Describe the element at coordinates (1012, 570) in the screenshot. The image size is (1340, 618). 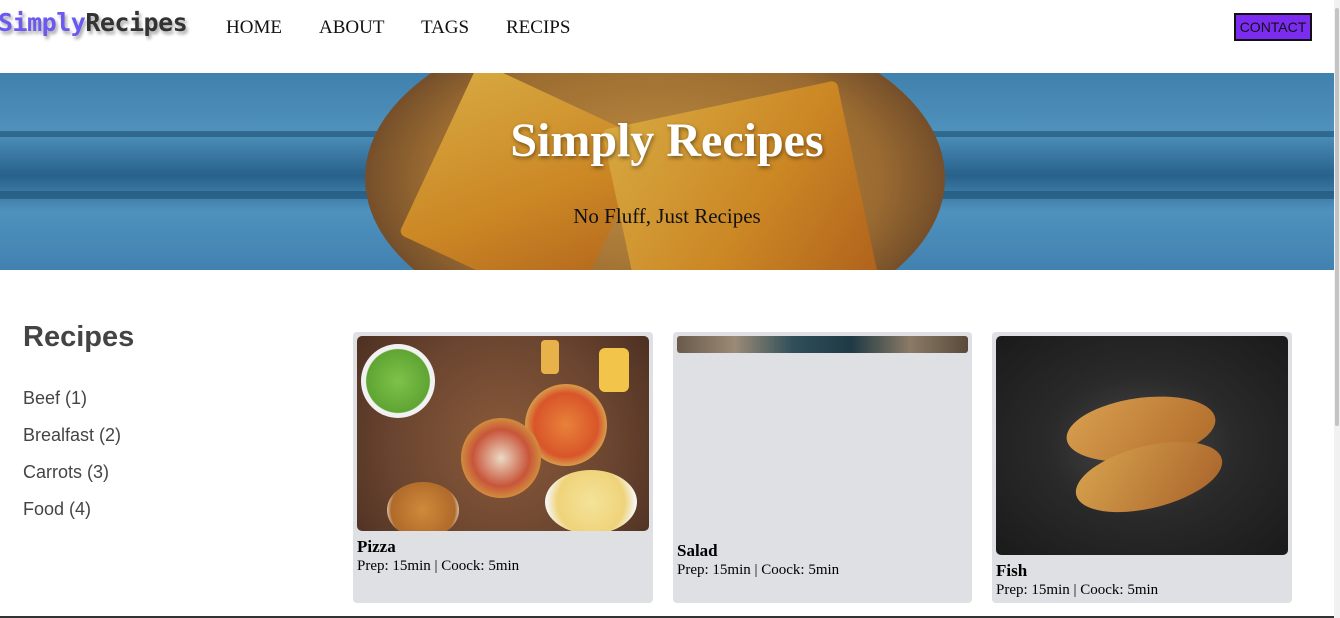
I see `recipe-title: Fish` at that location.